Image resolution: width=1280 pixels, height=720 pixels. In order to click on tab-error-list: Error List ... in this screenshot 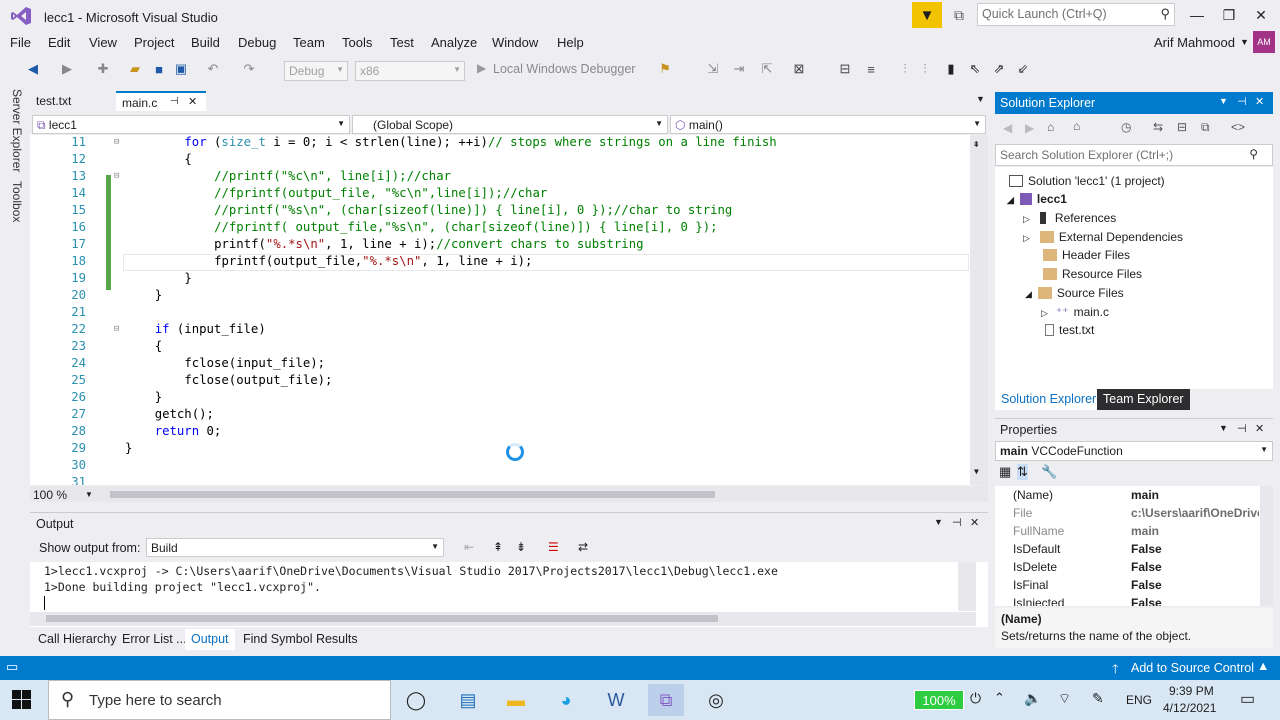, I will do `click(154, 639)`.